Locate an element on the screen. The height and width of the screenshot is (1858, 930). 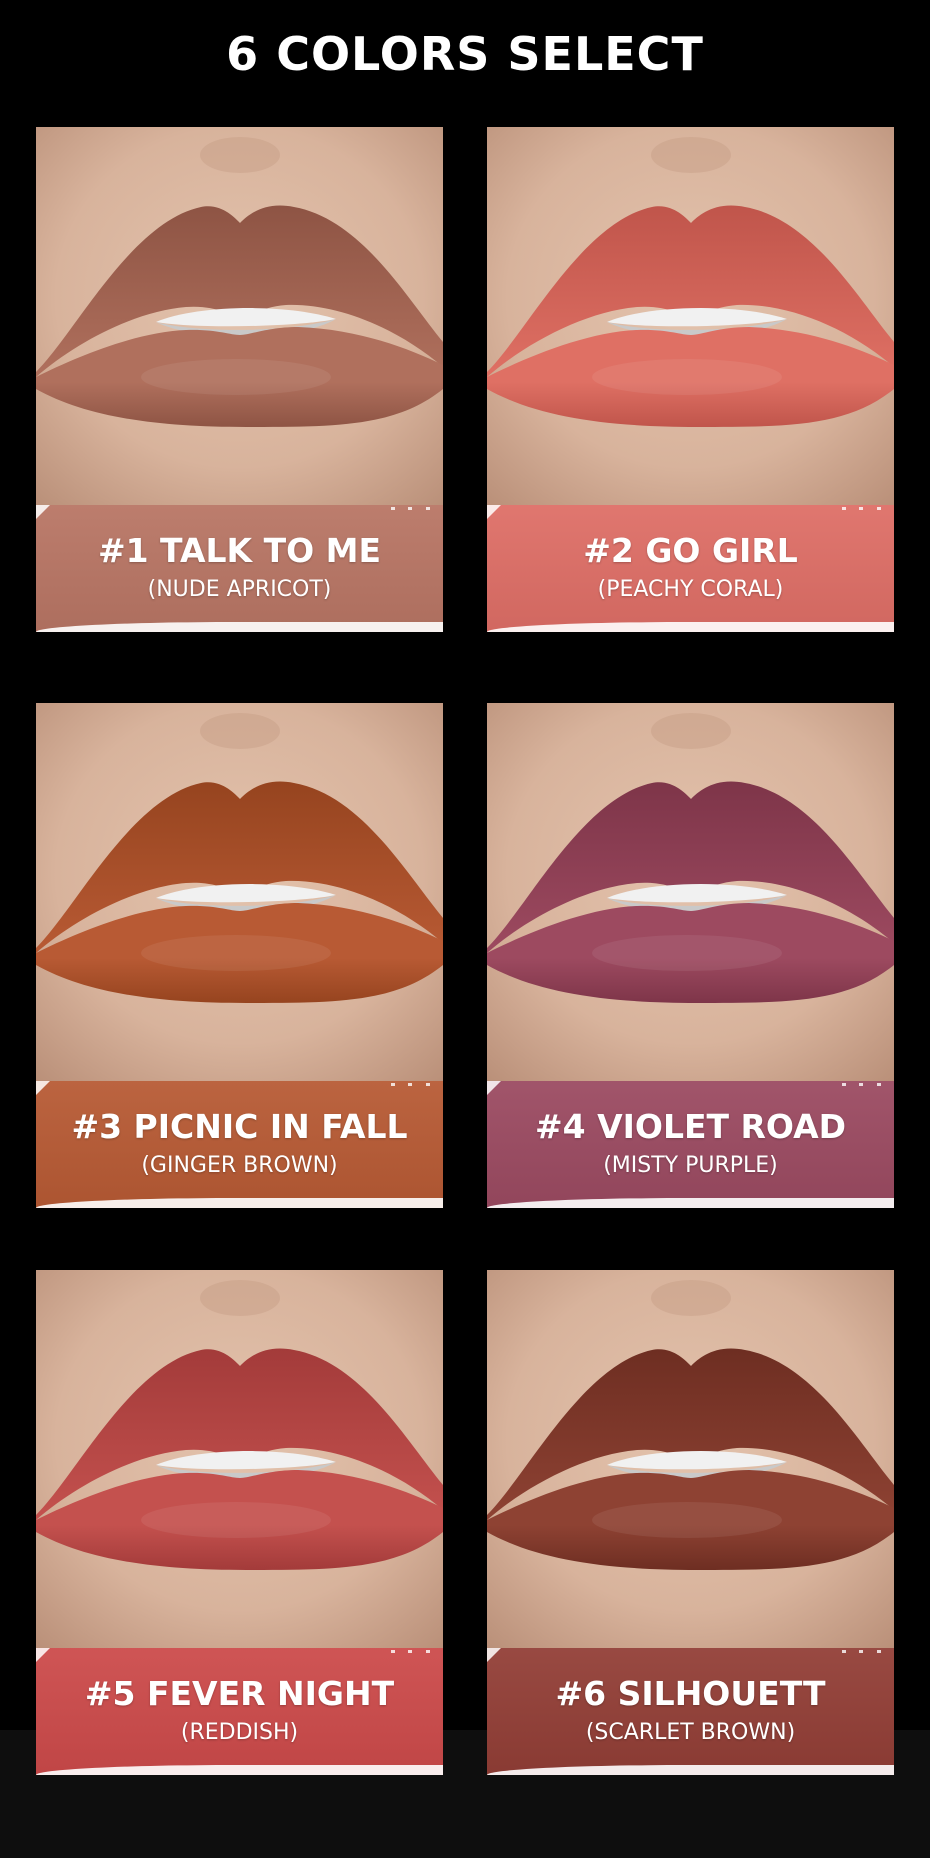
shade-label-band: #3 PICNIC IN FALL (GINGER BROWN) is located at coordinates (239, 1144).